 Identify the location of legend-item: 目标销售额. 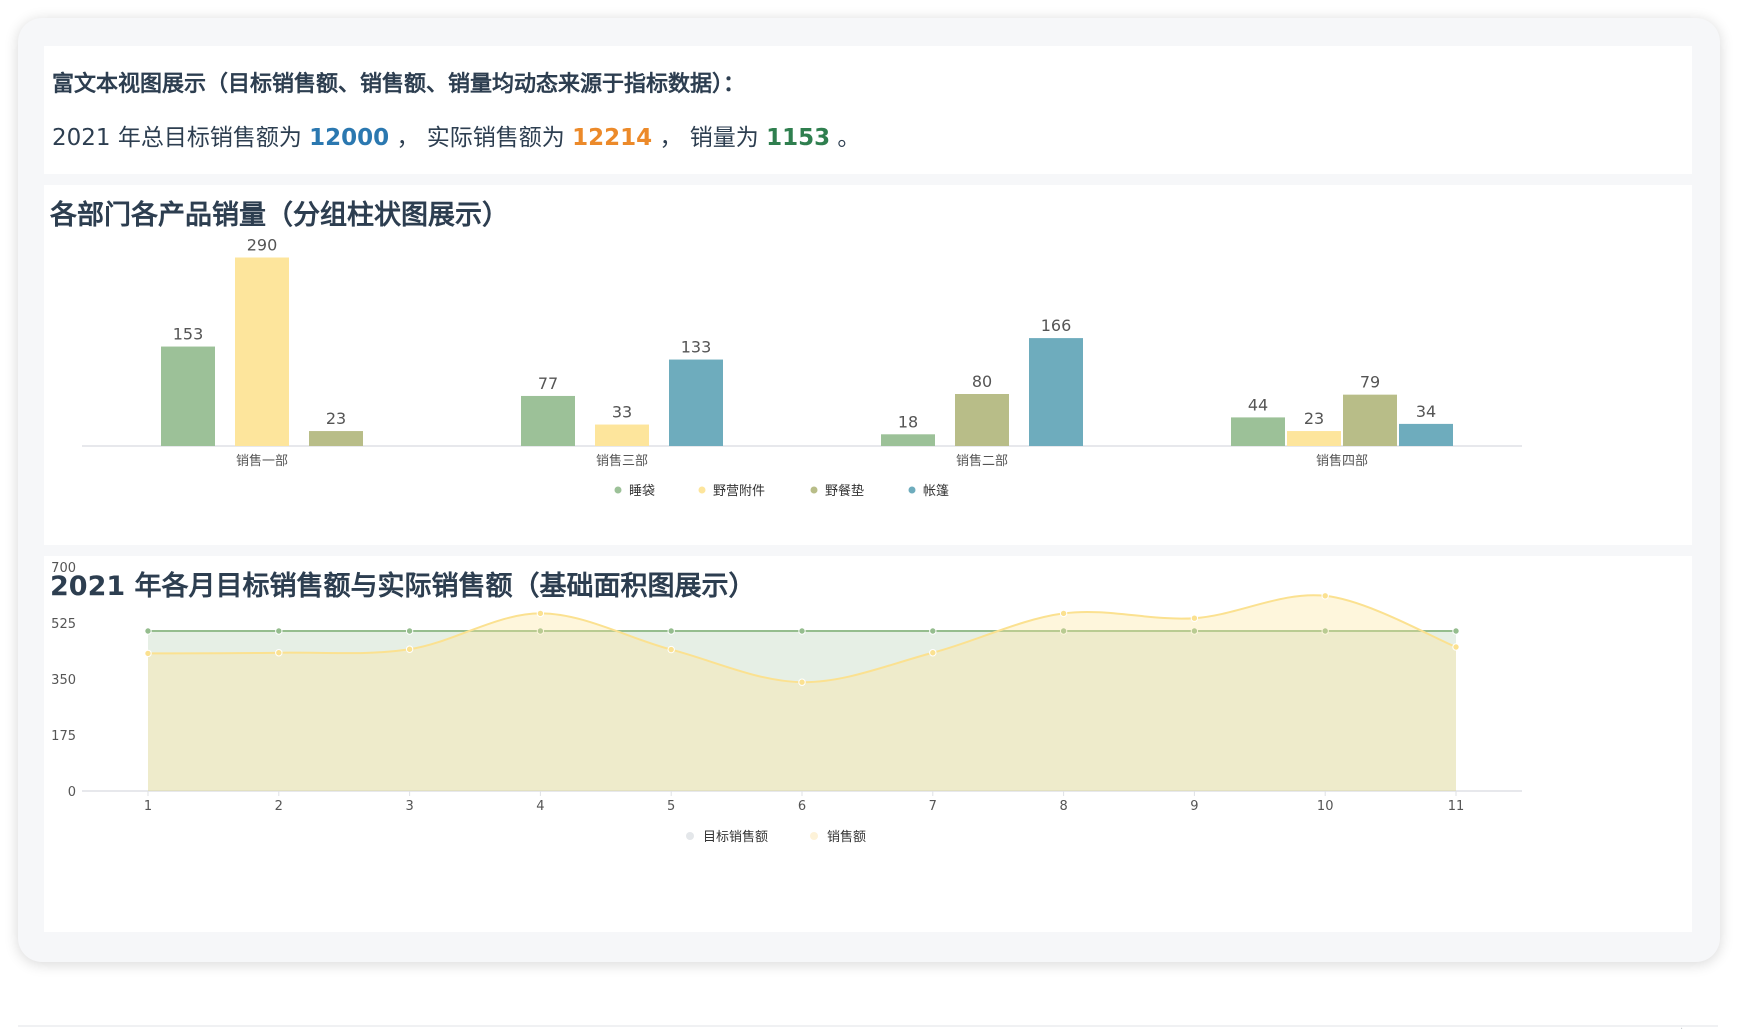
(727, 837).